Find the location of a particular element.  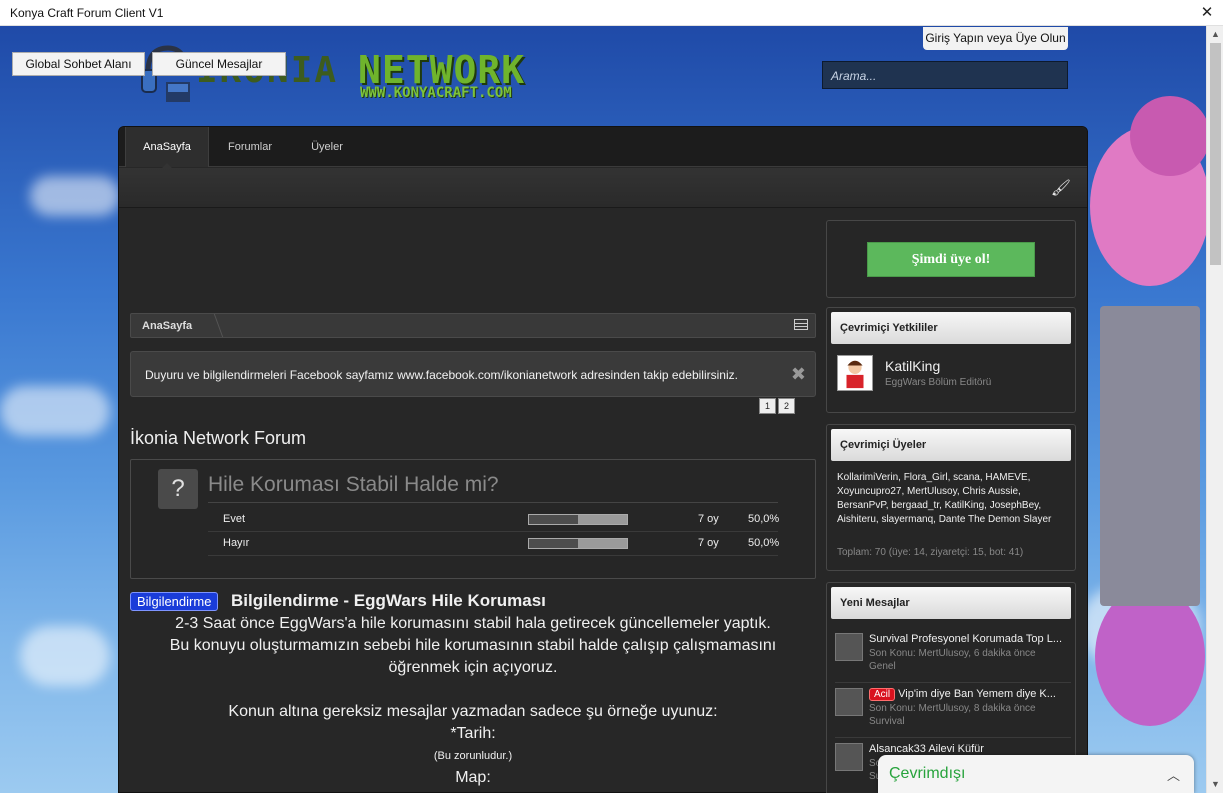

poll-question: Hile Koruması Stabil Halde mi? is located at coordinates (353, 484).